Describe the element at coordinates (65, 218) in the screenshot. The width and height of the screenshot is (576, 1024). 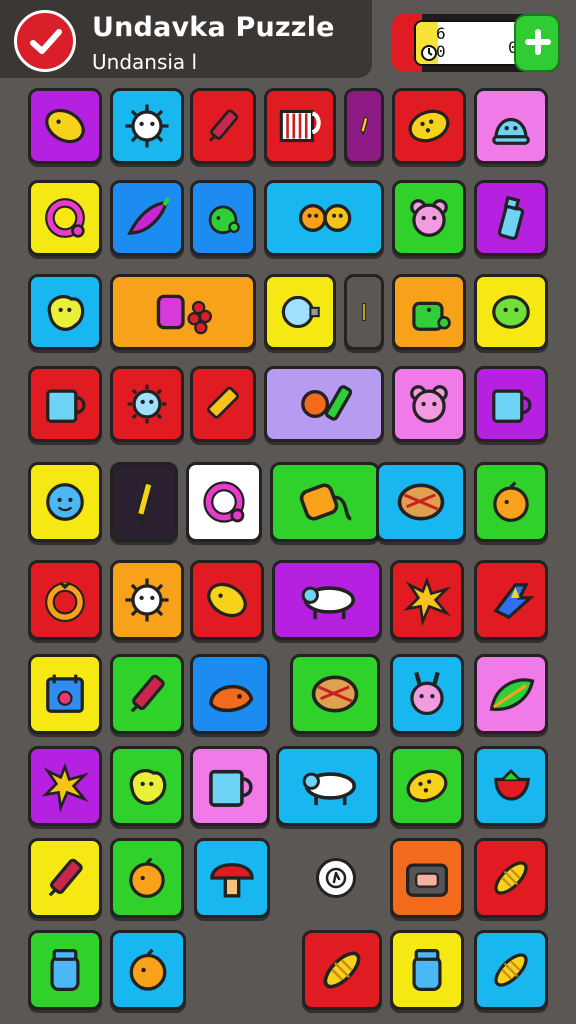
I see `tile-ring` at that location.